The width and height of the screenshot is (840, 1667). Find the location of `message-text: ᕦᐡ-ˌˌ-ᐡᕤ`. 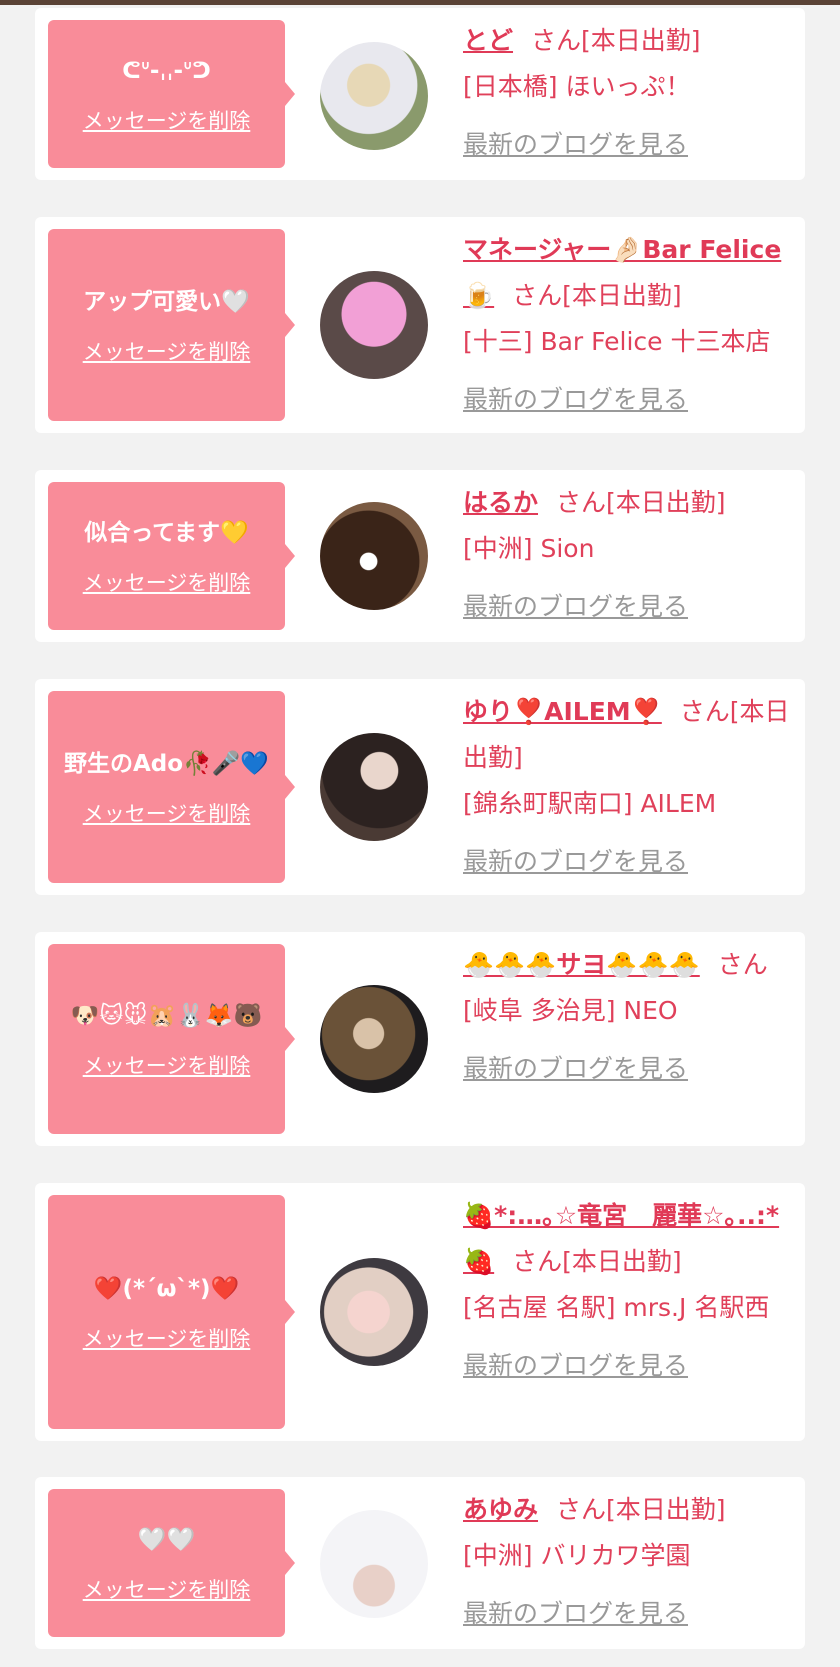

message-text: ᕦᐡ-ˌˌ-ᐡᕤ is located at coordinates (166, 70).